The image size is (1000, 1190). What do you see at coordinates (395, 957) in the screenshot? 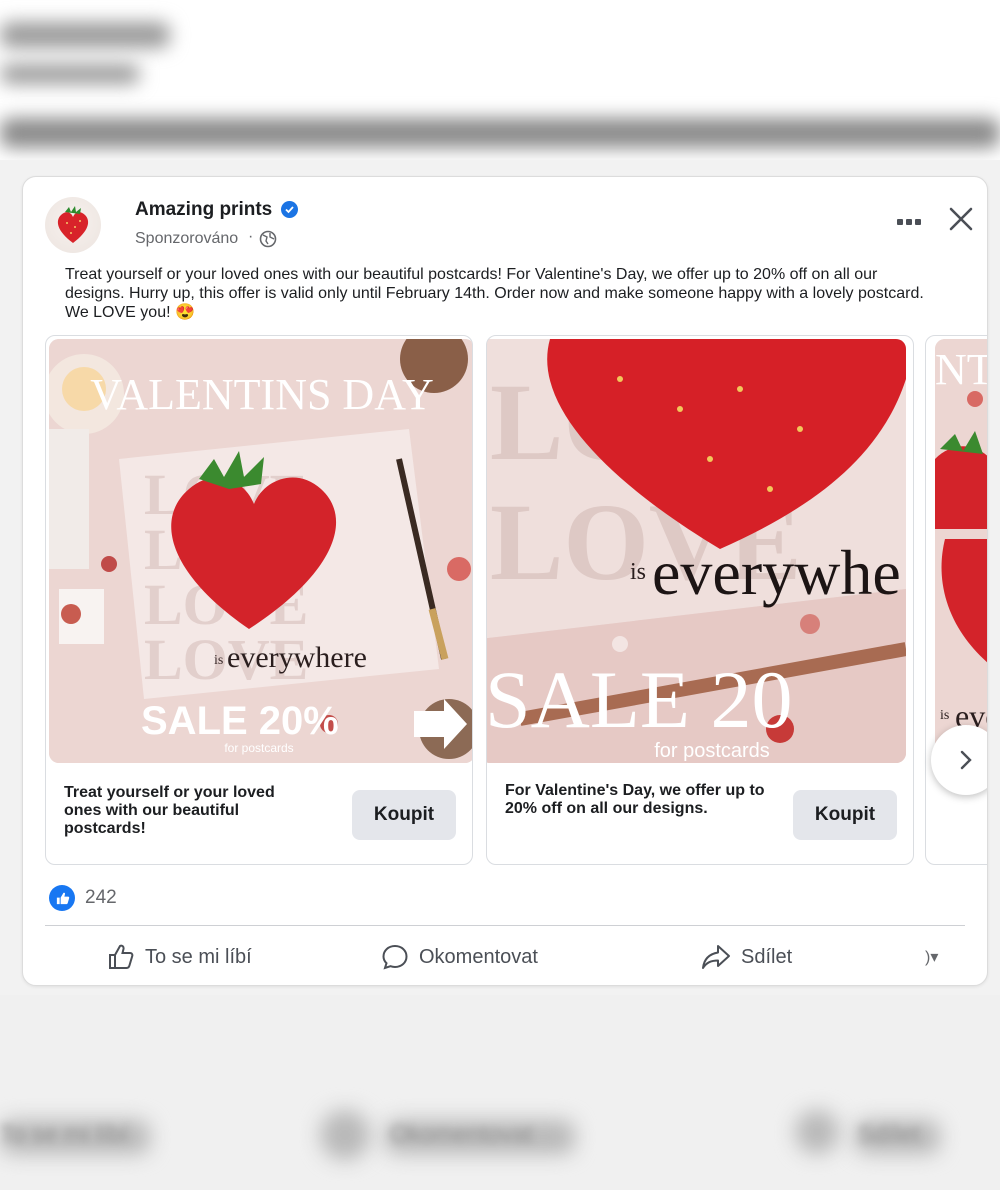
I see `comment-icon` at bounding box center [395, 957].